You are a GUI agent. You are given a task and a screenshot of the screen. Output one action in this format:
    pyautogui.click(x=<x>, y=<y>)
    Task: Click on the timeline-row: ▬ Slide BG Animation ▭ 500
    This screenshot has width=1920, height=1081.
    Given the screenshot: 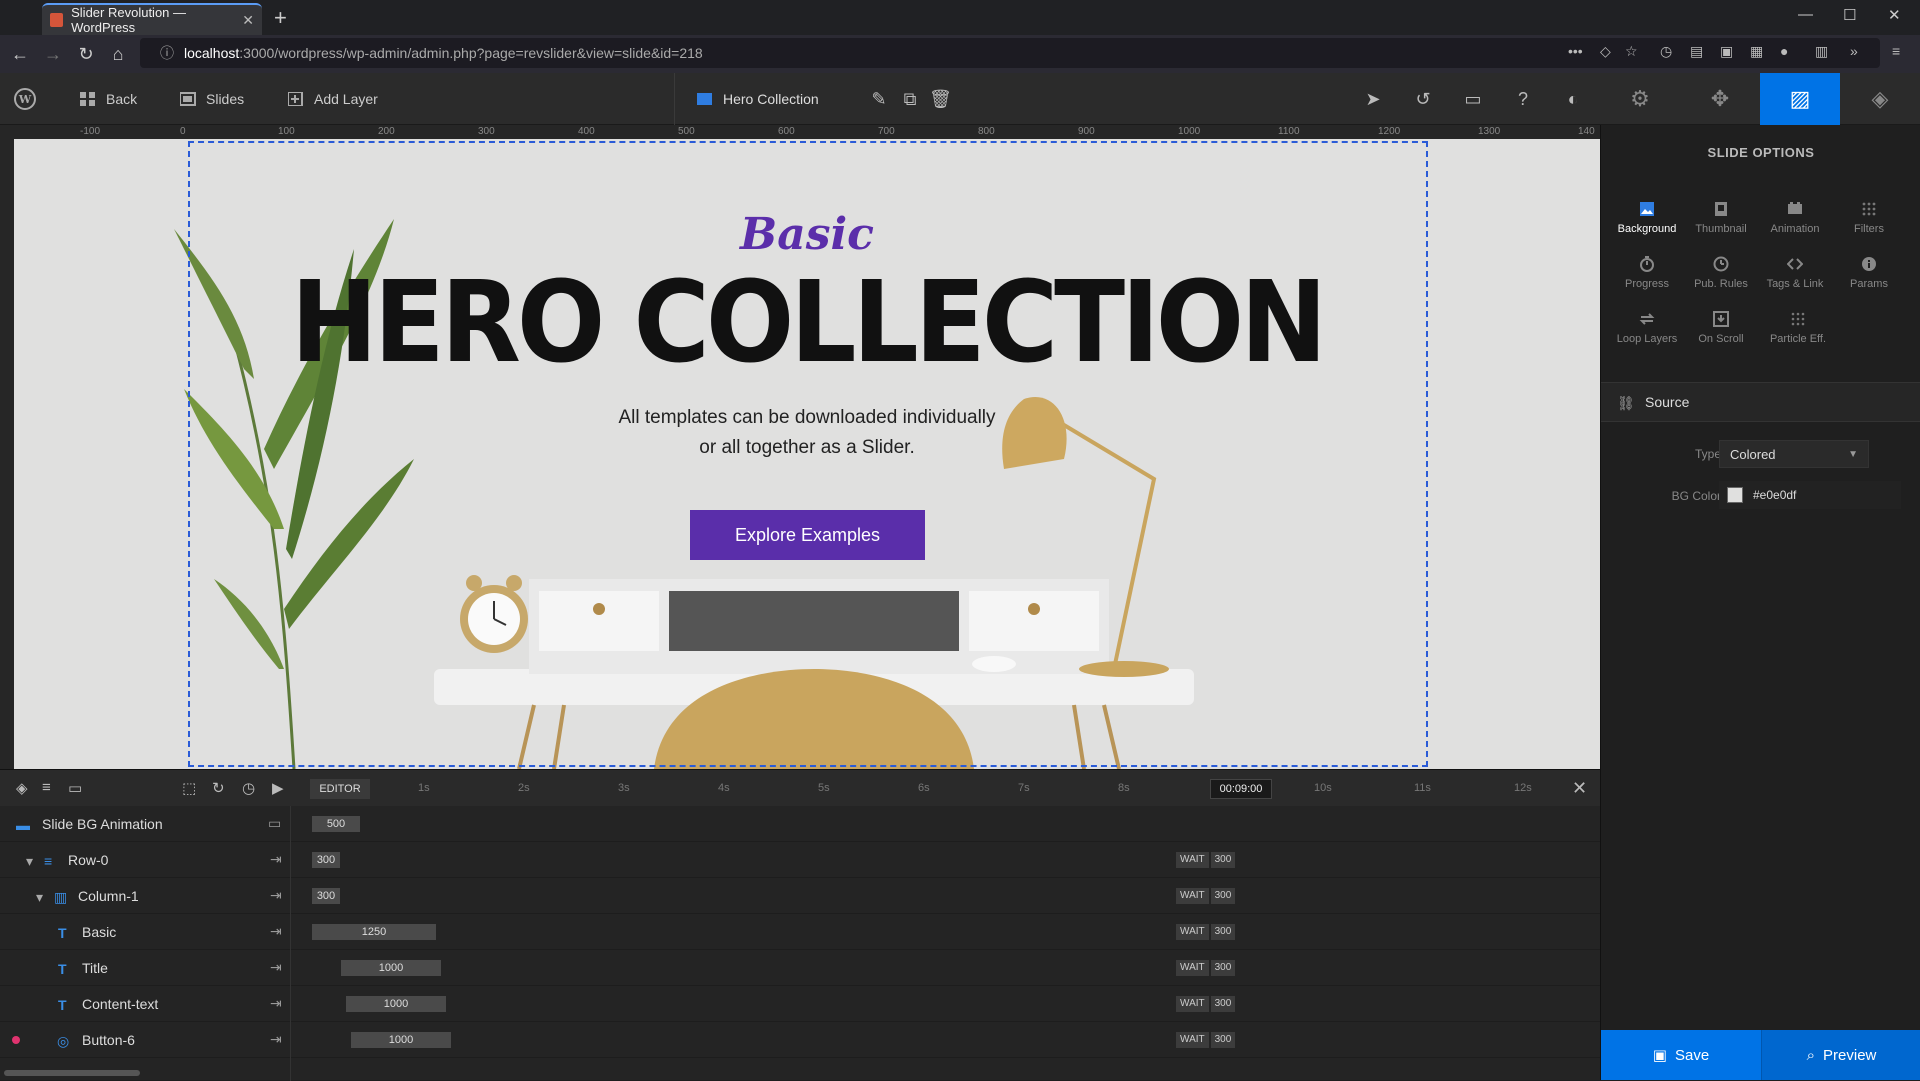 What is the action you would take?
    pyautogui.click(x=800, y=824)
    